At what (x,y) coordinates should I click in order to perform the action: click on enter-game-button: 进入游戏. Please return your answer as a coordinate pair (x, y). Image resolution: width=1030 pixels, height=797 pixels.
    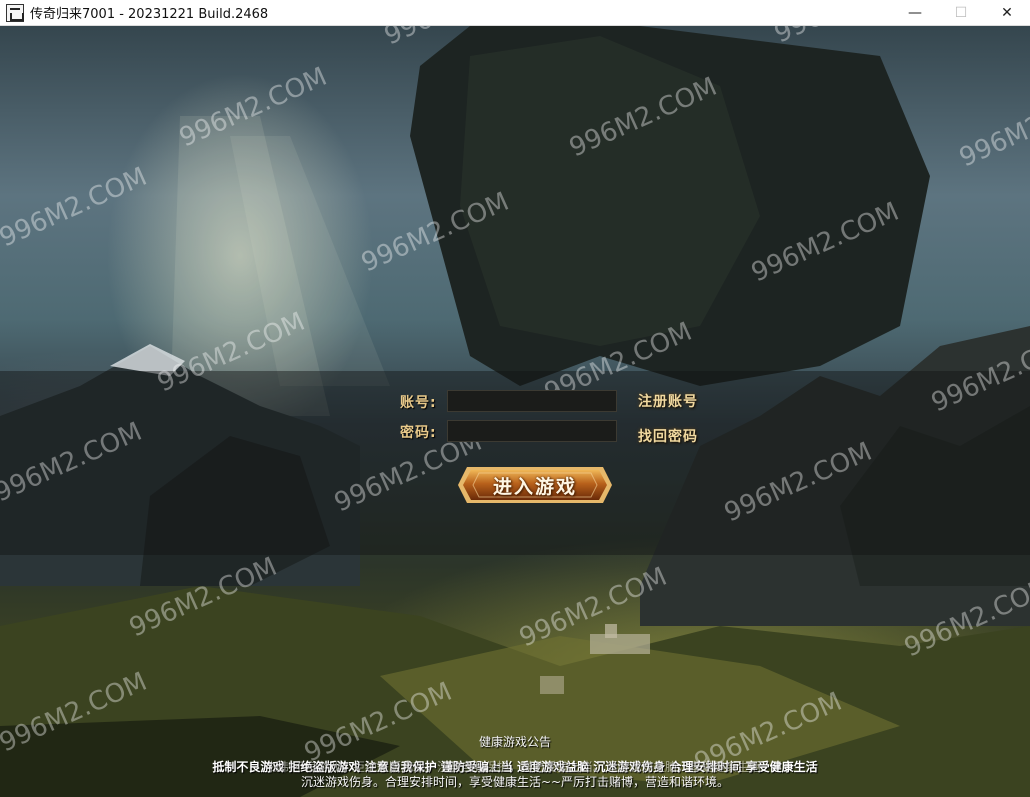
    Looking at the image, I should click on (535, 485).